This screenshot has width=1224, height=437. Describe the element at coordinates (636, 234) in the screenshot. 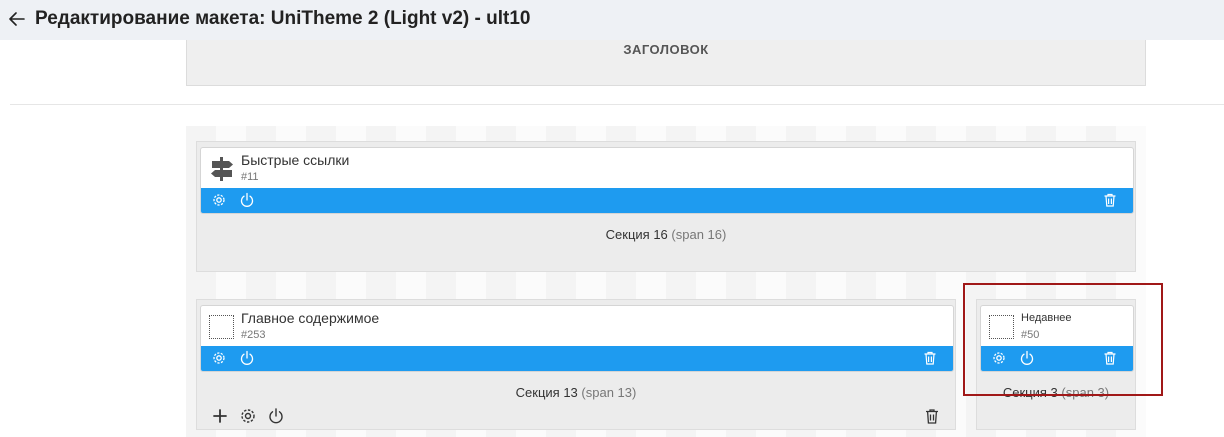

I see `section-name: Секция 16` at that location.